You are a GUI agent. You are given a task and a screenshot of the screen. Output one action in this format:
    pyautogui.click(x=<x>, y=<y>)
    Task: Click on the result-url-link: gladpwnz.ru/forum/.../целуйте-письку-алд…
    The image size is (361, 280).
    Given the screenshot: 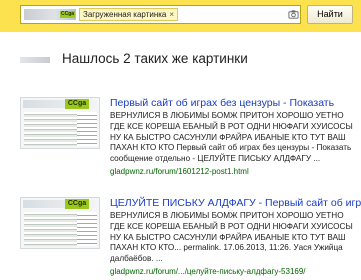 What is the action you would take?
    pyautogui.click(x=232, y=271)
    